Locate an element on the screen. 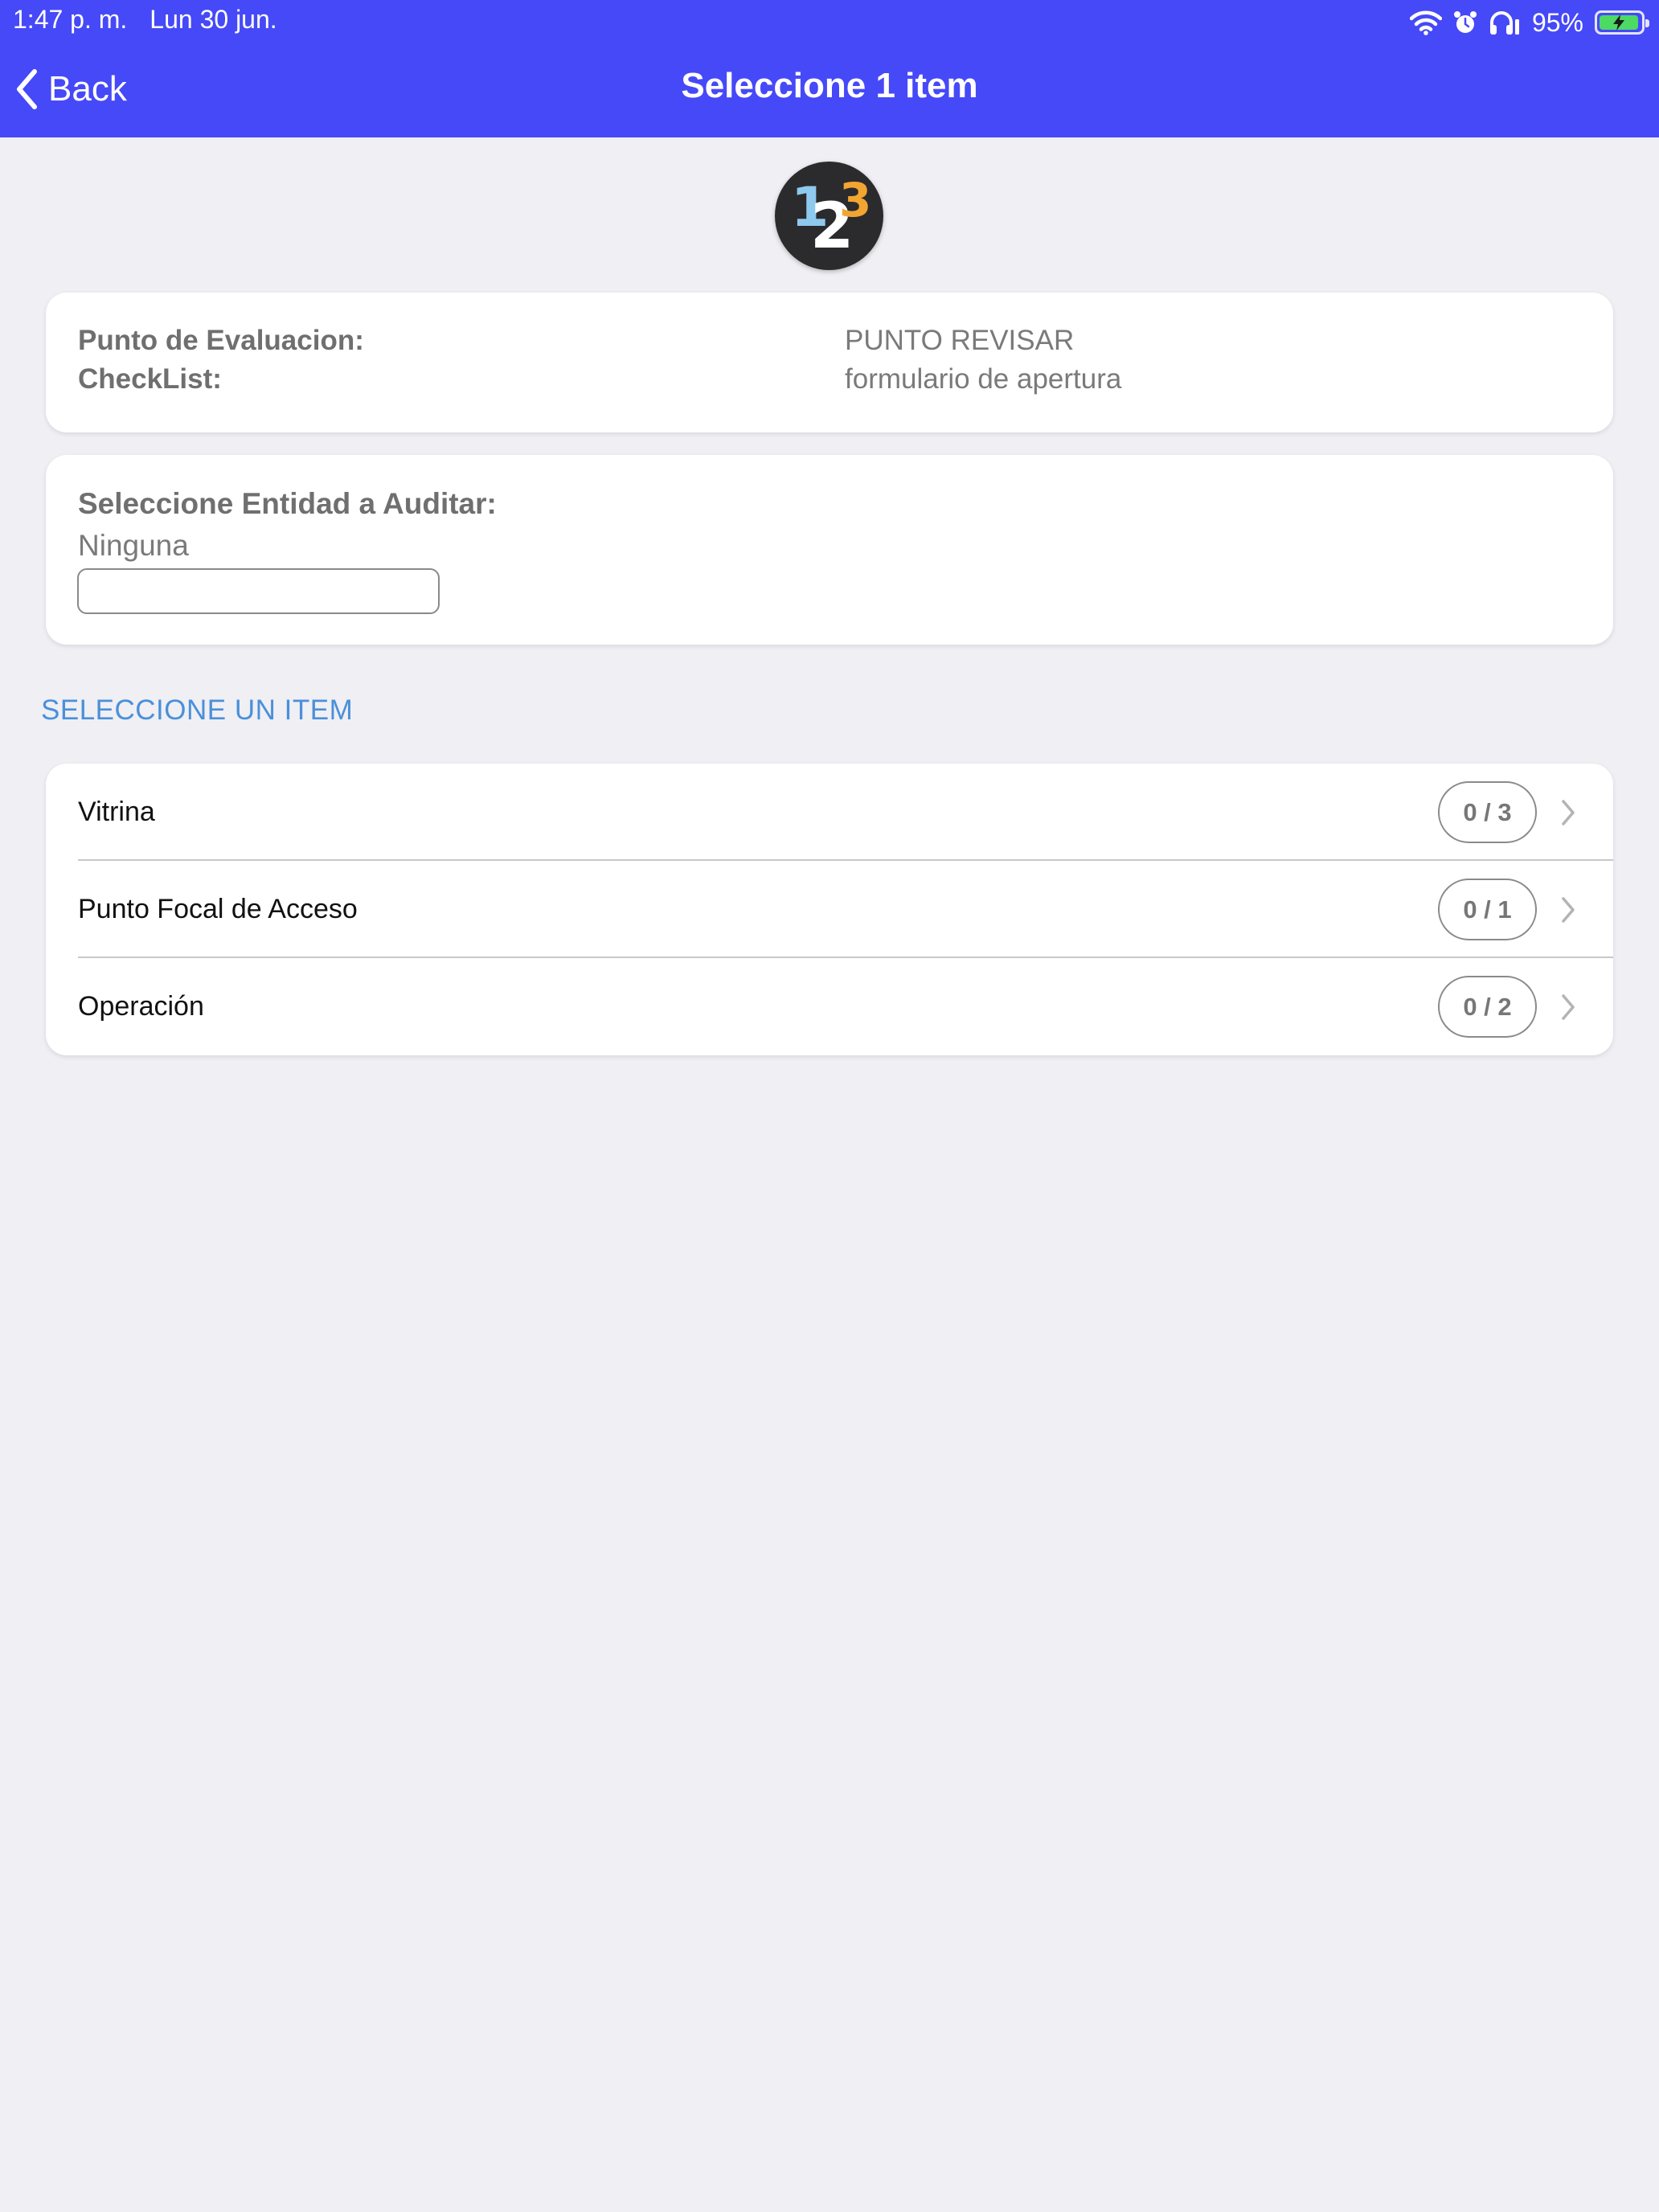  progress-badge: 0 / 2 is located at coordinates (1487, 1007).